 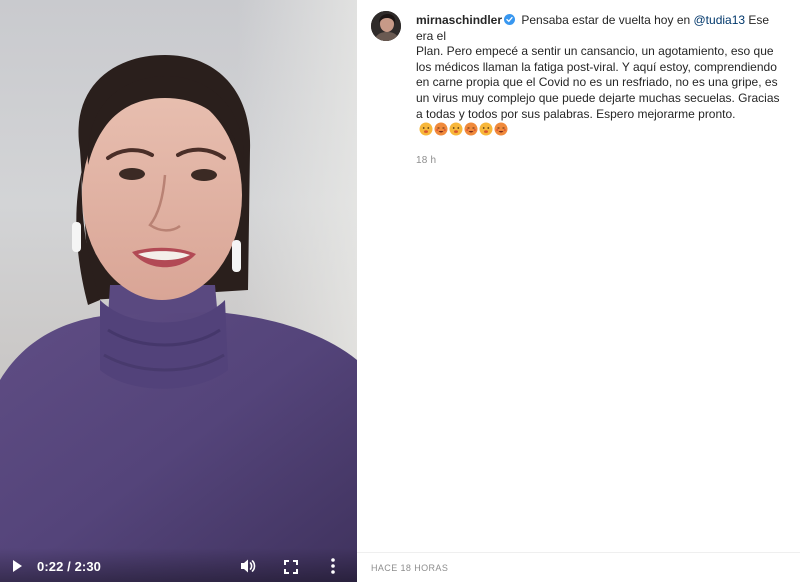 I want to click on duration: 2:30, so click(x=87, y=566).